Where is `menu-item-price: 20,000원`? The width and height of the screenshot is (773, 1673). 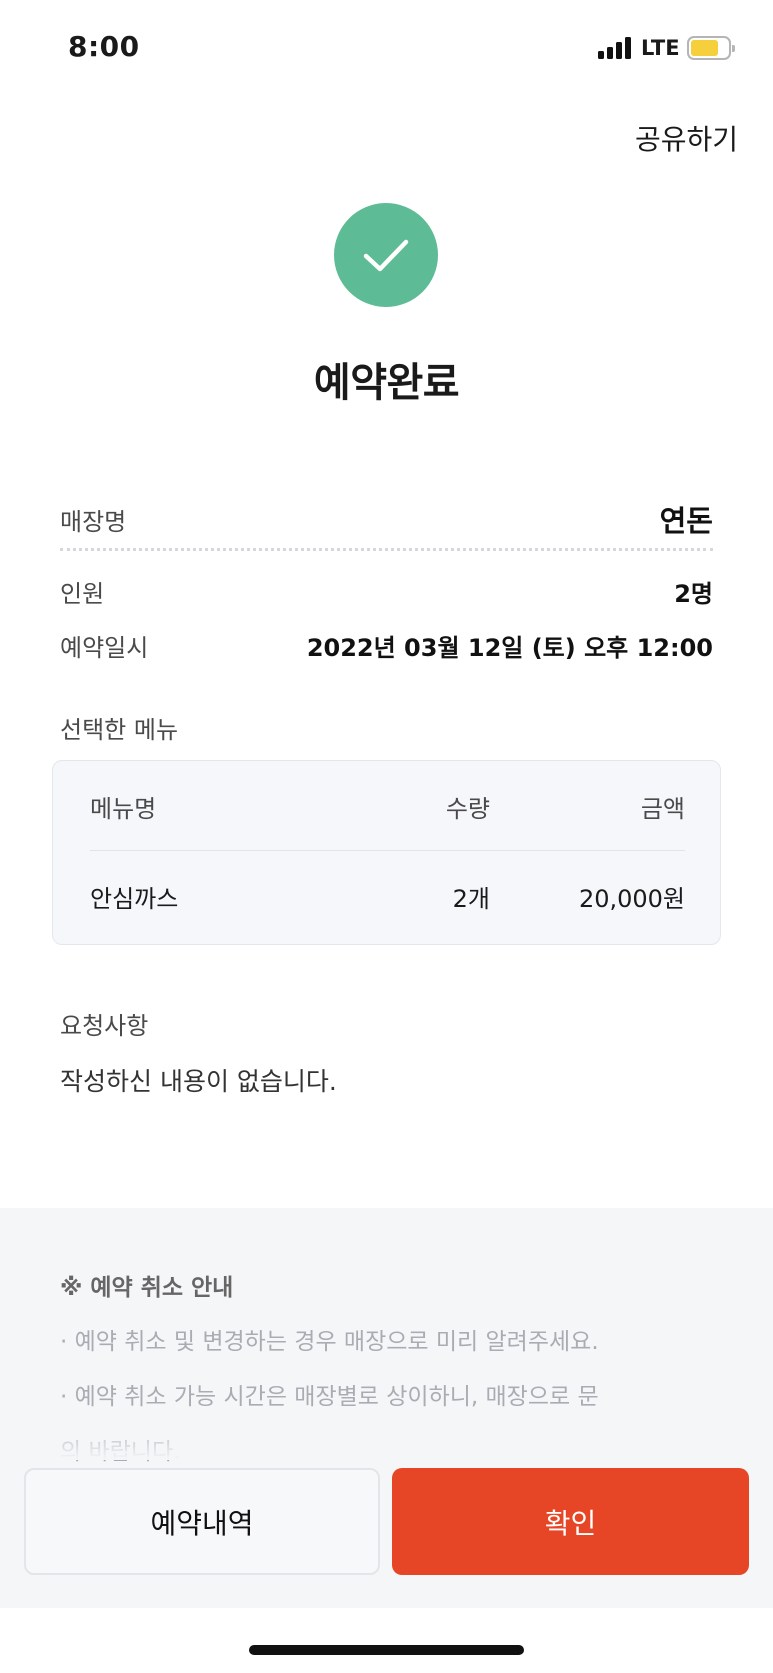 menu-item-price: 20,000원 is located at coordinates (631, 899).